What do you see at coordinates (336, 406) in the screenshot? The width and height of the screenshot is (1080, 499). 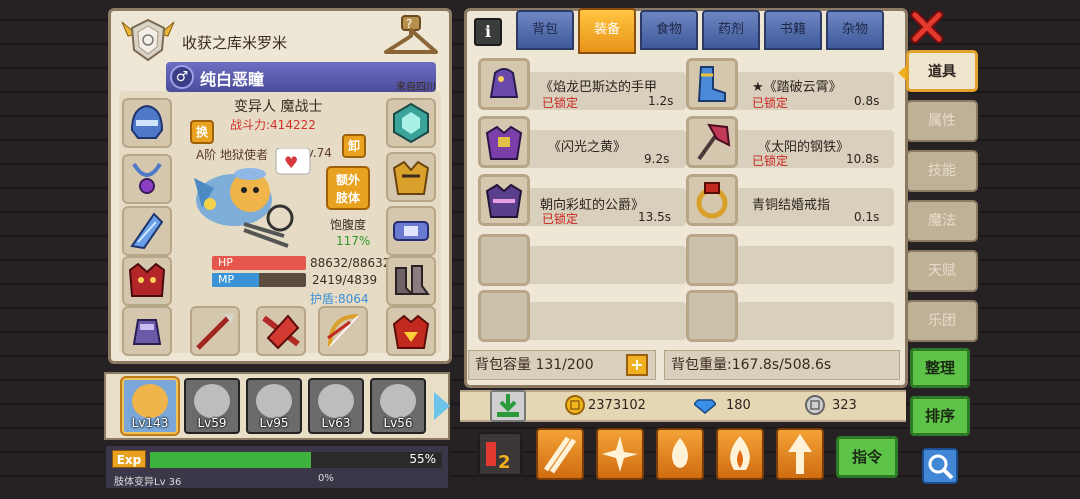 I see `party-member: Lv63` at bounding box center [336, 406].